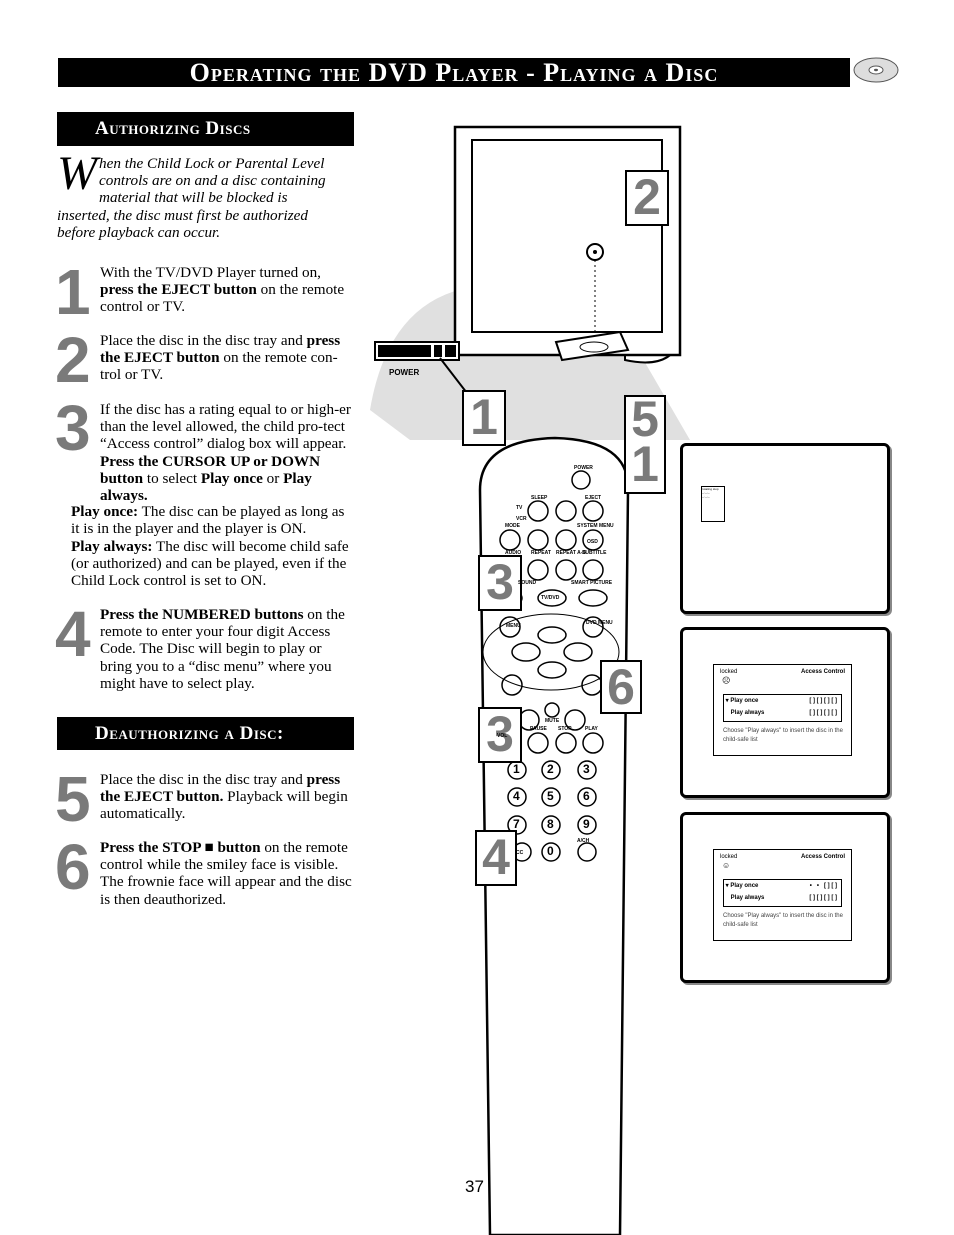  What do you see at coordinates (587, 852) in the screenshot?
I see `ach-button` at bounding box center [587, 852].